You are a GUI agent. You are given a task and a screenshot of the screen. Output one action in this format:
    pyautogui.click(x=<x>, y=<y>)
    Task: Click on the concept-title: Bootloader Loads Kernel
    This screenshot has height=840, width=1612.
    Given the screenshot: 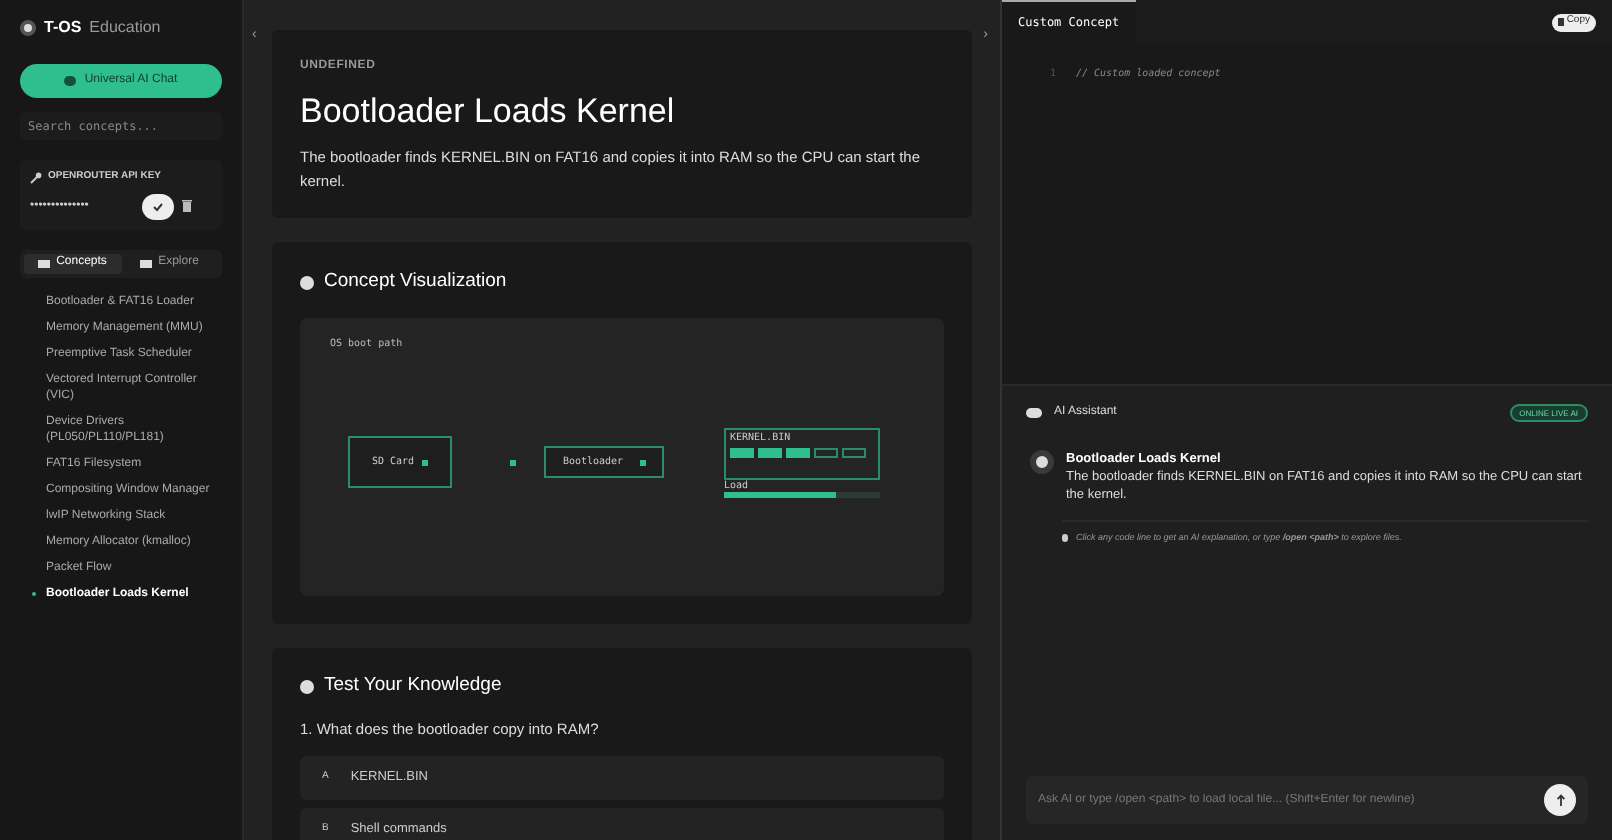 What is the action you would take?
    pyautogui.click(x=488, y=112)
    